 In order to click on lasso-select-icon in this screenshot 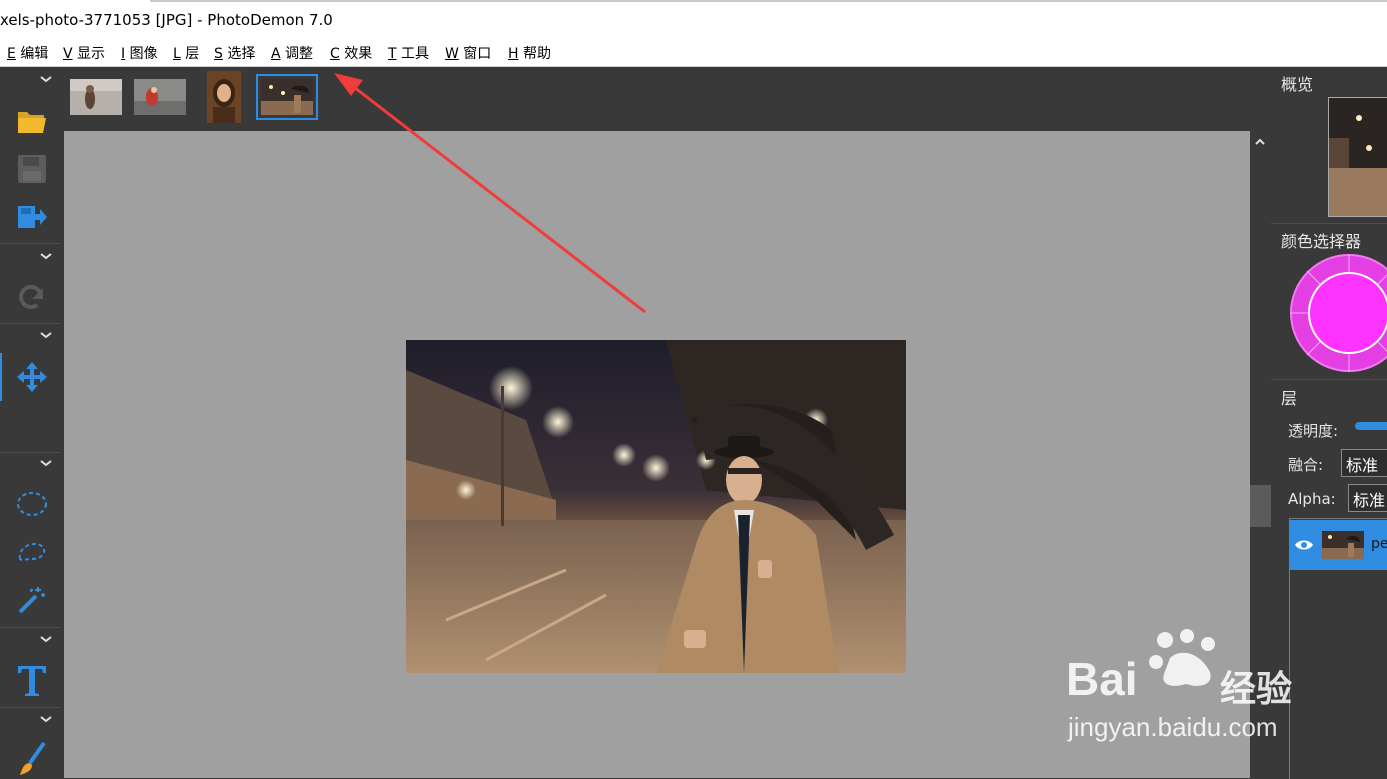, I will do `click(32, 552)`.